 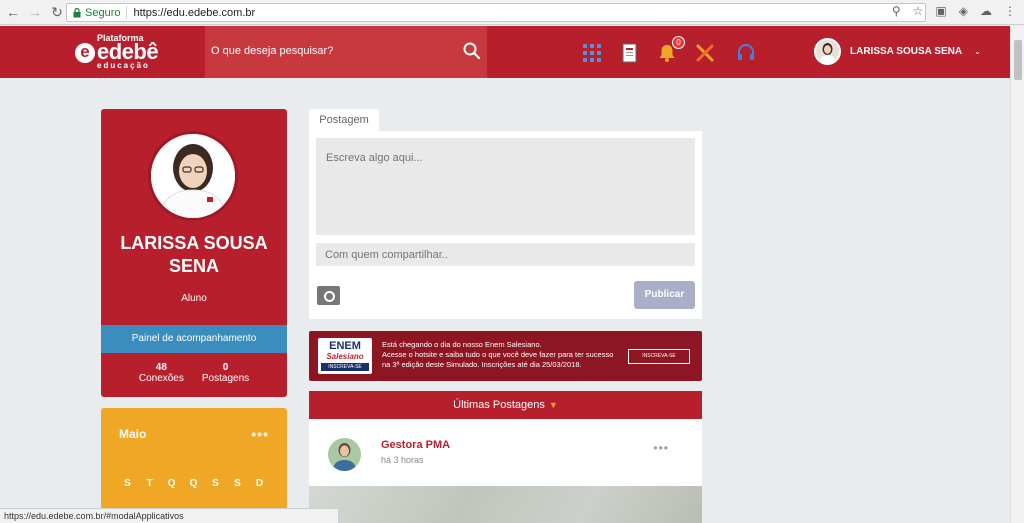 I want to click on banner-subscribe-button: INSCREVA-SE, so click(x=659, y=356).